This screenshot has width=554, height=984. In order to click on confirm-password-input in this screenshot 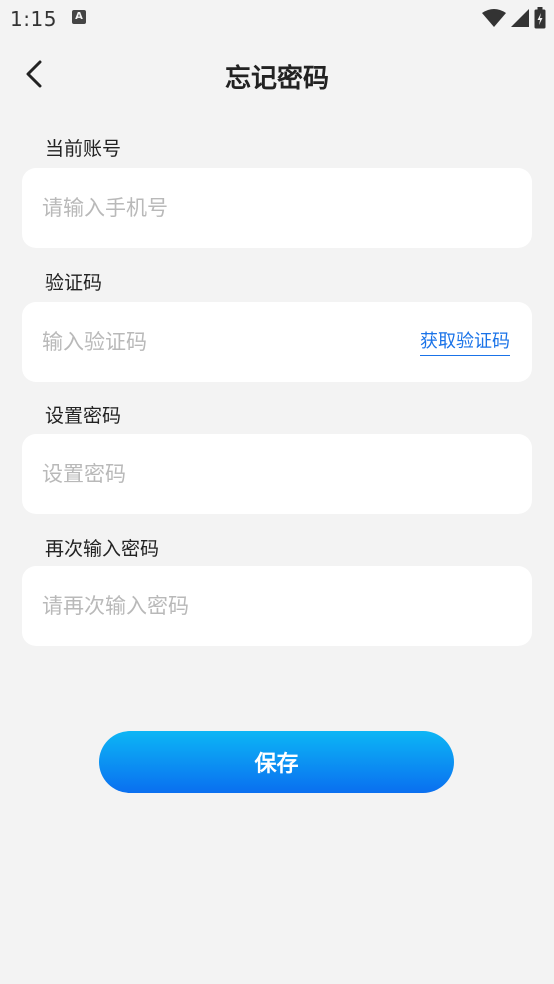, I will do `click(277, 606)`.